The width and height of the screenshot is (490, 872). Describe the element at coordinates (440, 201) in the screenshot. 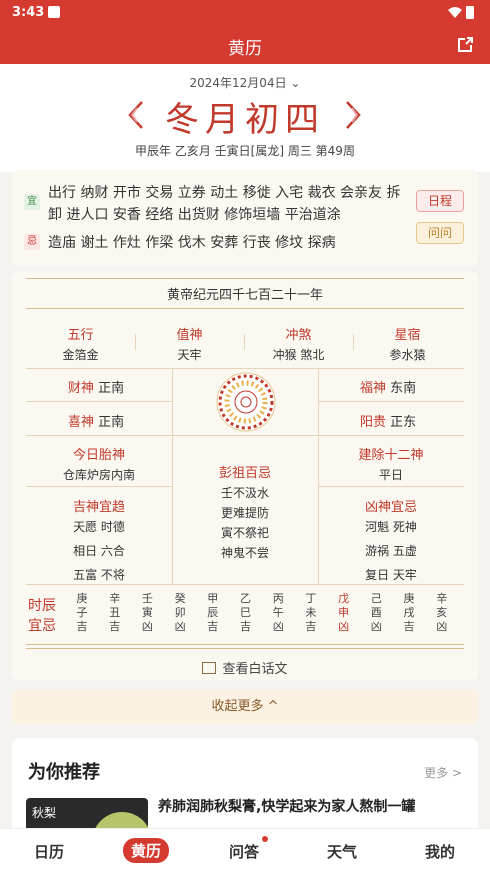

I see `schedule-button: 日程` at that location.